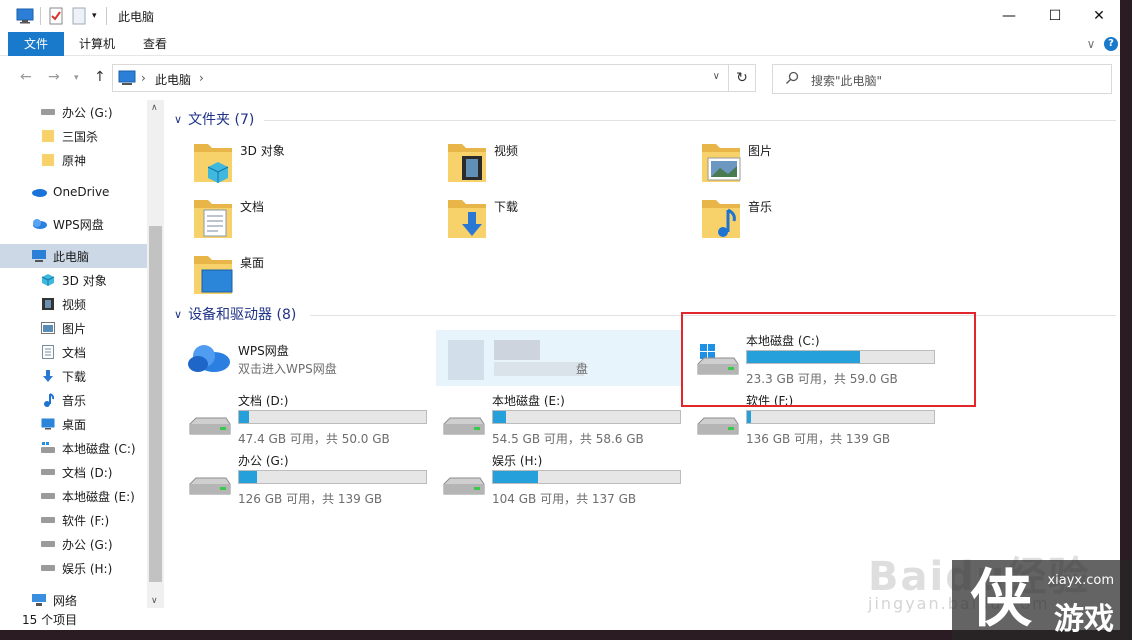 This screenshot has height=640, width=1132. I want to click on forward-arrow-icon: →, so click(54, 77).